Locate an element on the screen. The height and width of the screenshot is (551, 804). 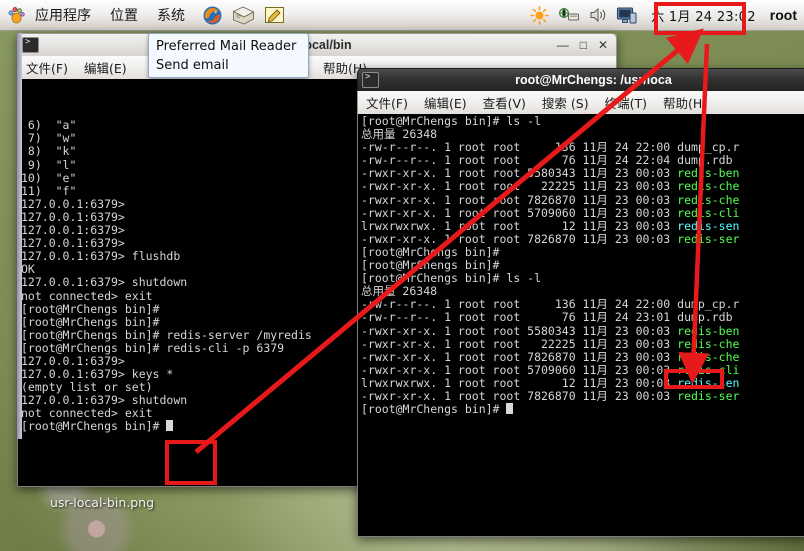
text-editor-icon is located at coordinates (274, 15).